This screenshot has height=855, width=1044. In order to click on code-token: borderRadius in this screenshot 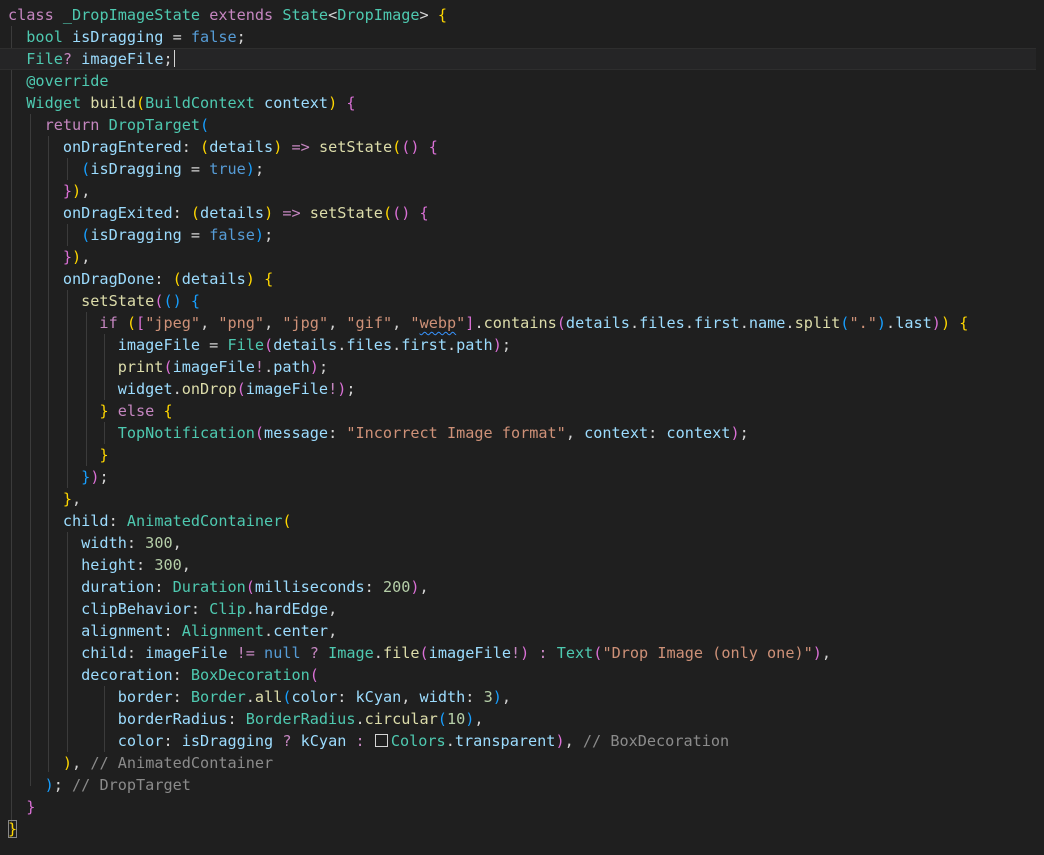, I will do `click(118, 719)`.